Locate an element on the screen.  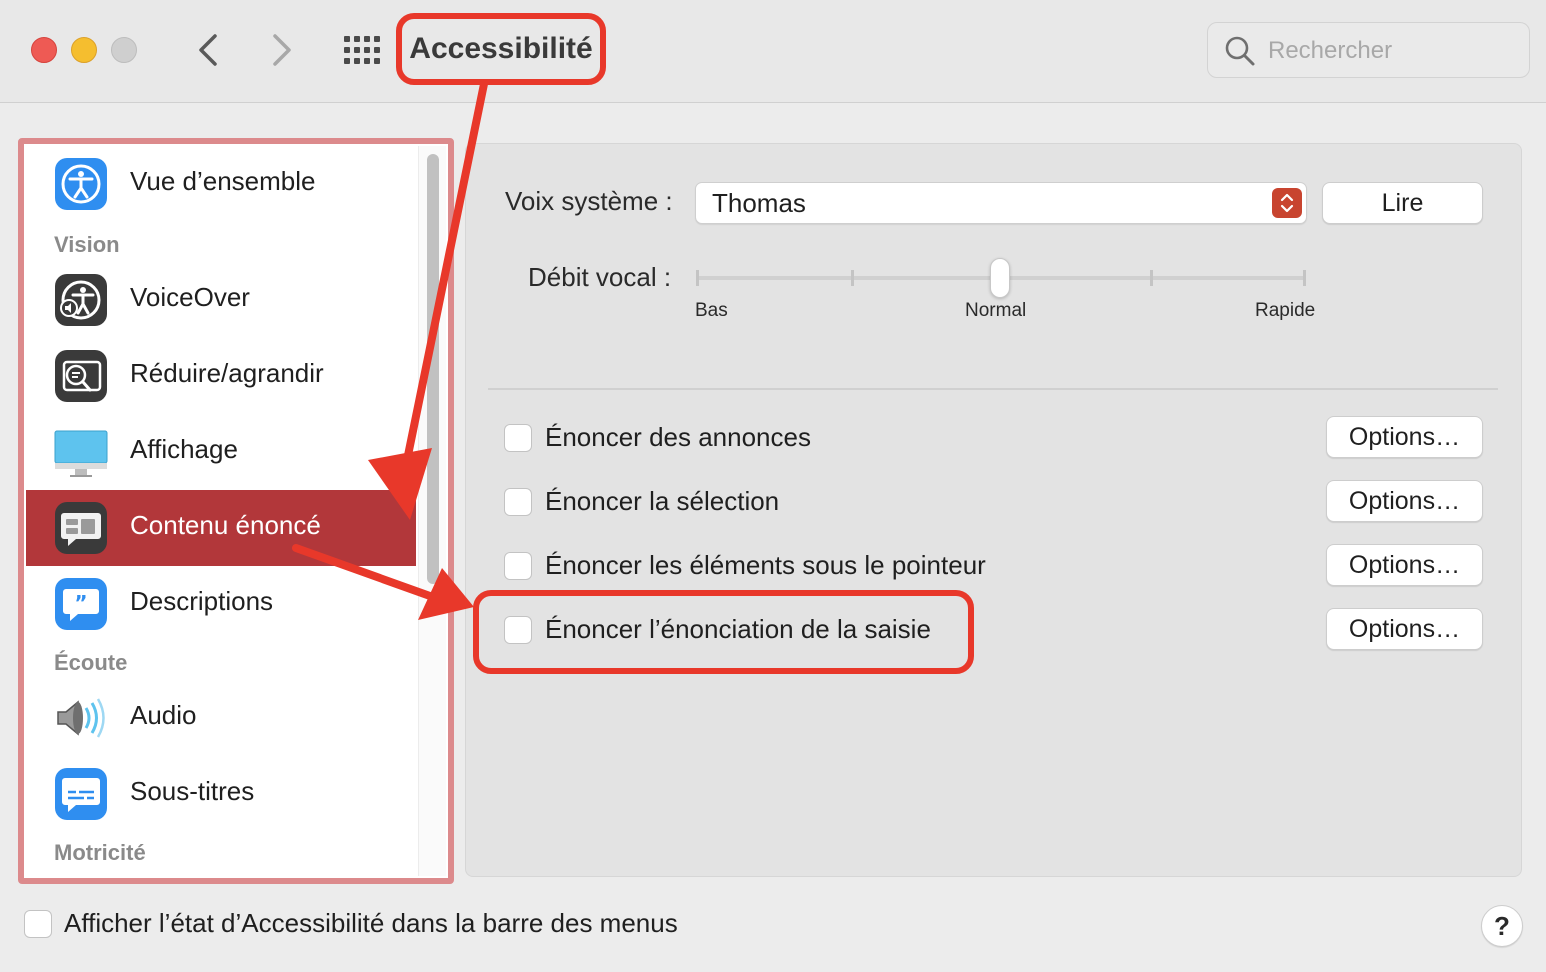
minimize-window-button is located at coordinates (84, 50).